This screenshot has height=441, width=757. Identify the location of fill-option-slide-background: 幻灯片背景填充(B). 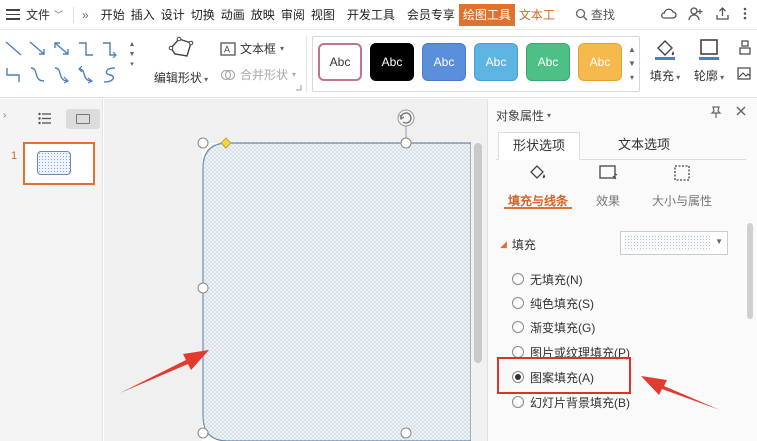
(571, 402).